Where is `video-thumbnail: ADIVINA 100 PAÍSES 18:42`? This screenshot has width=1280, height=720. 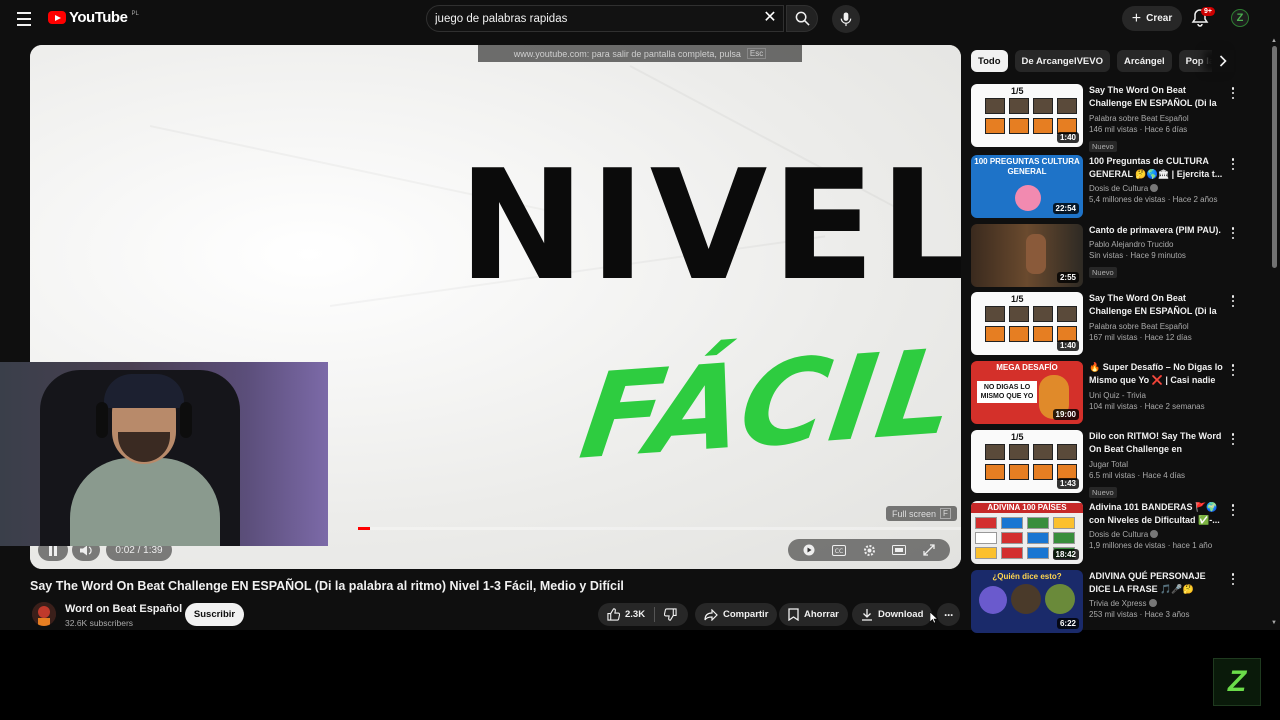 video-thumbnail: ADIVINA 100 PAÍSES 18:42 is located at coordinates (1027, 532).